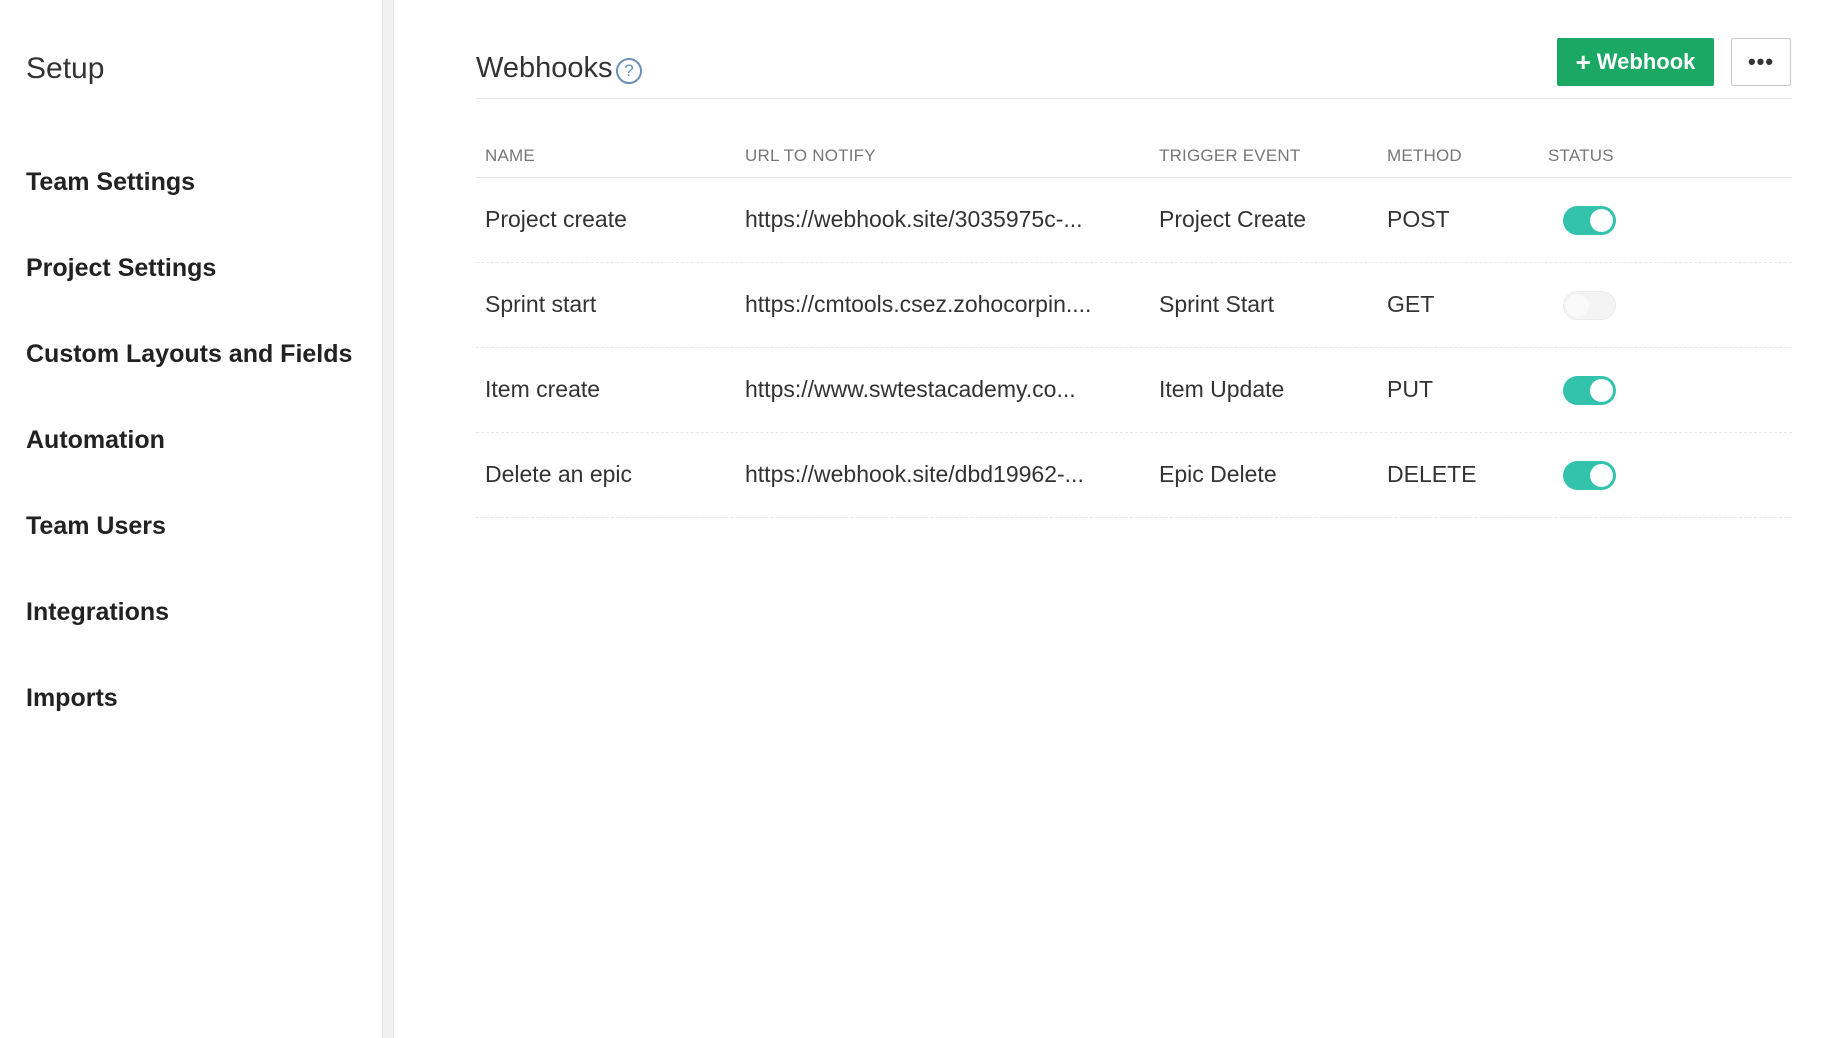  What do you see at coordinates (65, 68) in the screenshot?
I see `sidebar-title: Setup` at bounding box center [65, 68].